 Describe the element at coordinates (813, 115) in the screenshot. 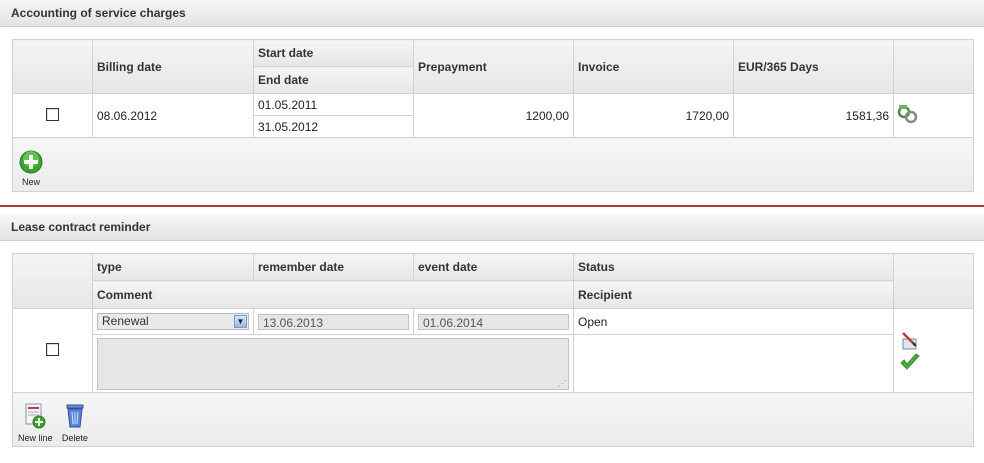

I see `eur-365-cell: 1581,36` at that location.